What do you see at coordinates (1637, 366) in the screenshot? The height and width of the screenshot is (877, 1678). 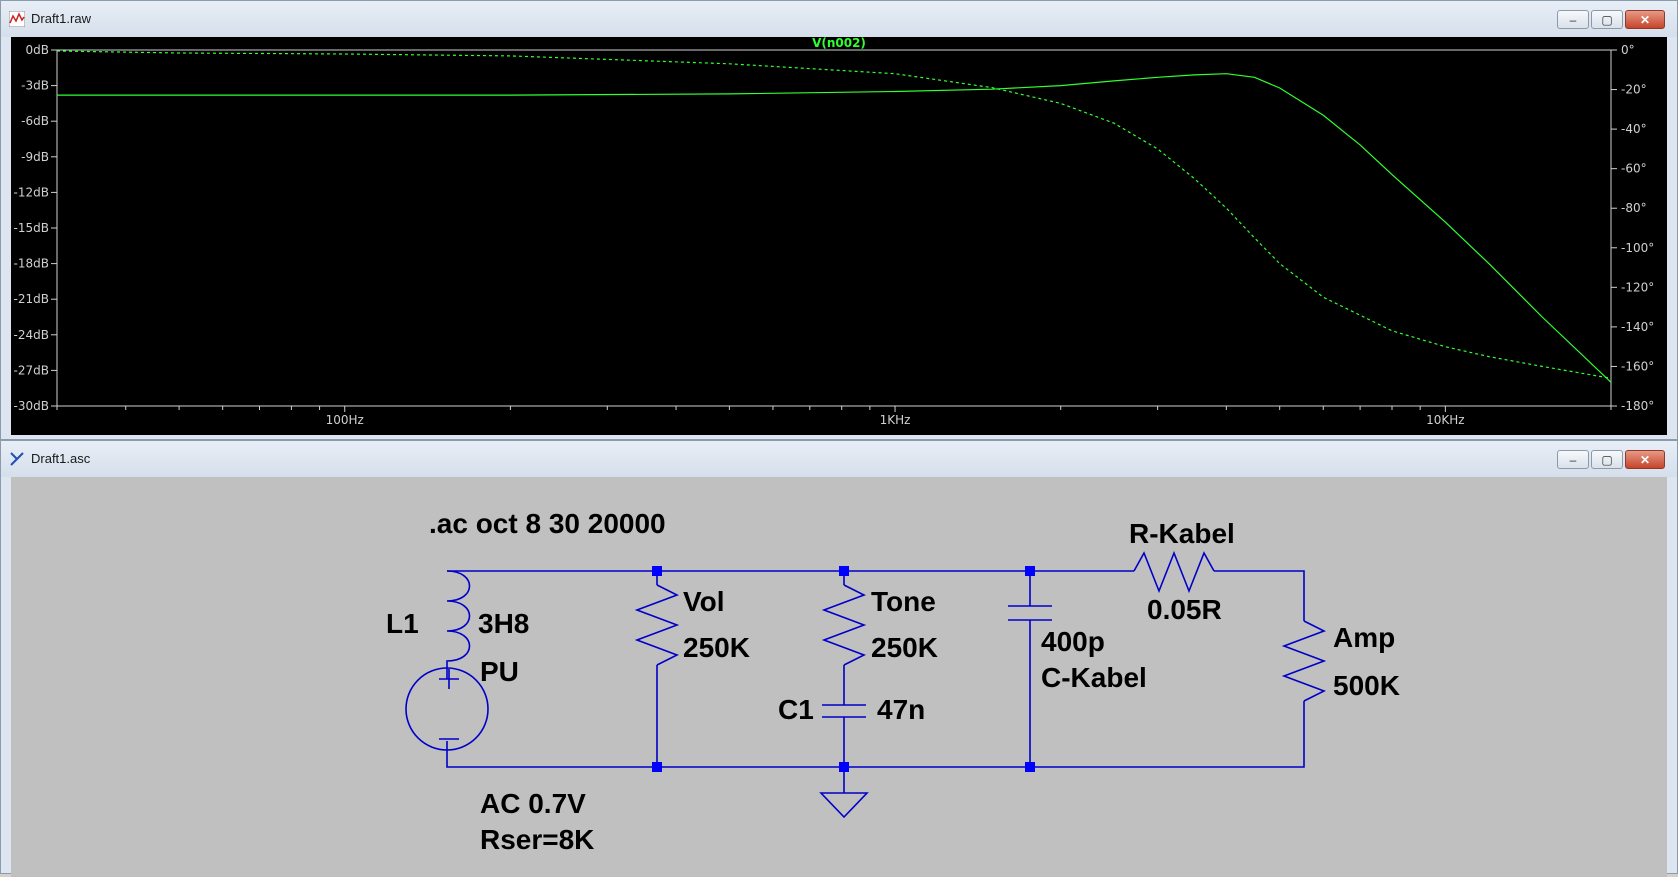 I see `right-tick-label: -160°` at bounding box center [1637, 366].